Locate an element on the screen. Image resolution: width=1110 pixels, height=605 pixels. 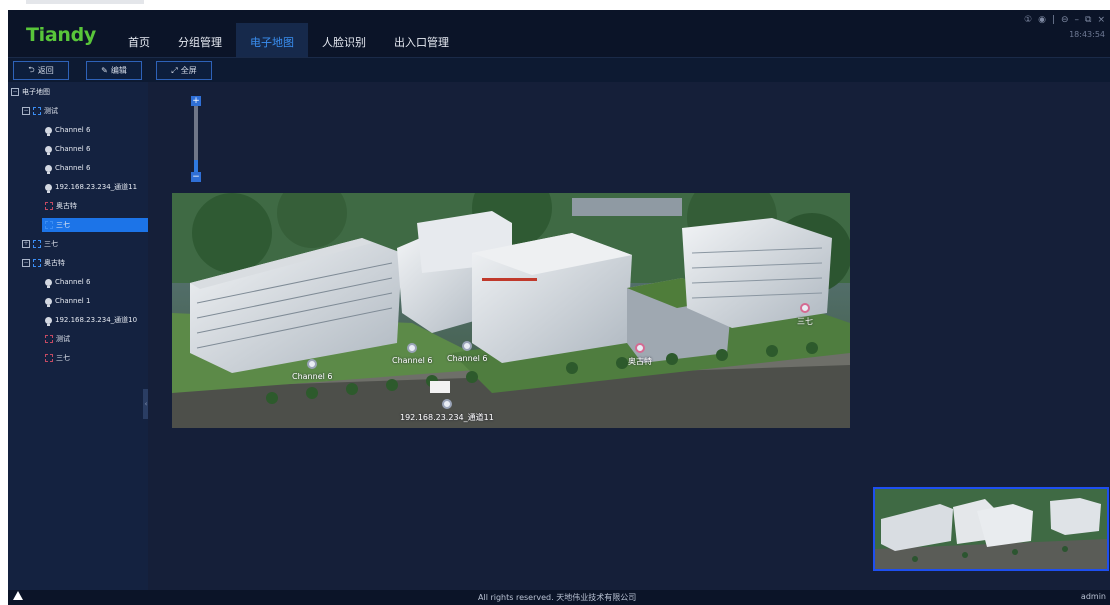
tree-item-label: 192.168.23.234_通道10 is located at coordinates (96, 320).